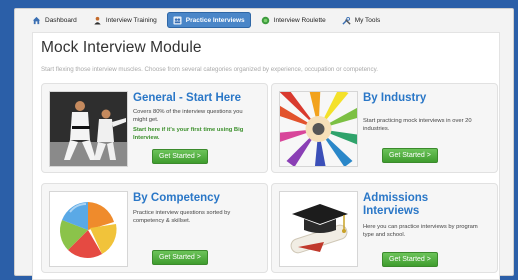 Image resolution: width=518 pixels, height=280 pixels. What do you see at coordinates (418, 205) in the screenshot?
I see `card-title: Admissions Interviews` at bounding box center [418, 205].